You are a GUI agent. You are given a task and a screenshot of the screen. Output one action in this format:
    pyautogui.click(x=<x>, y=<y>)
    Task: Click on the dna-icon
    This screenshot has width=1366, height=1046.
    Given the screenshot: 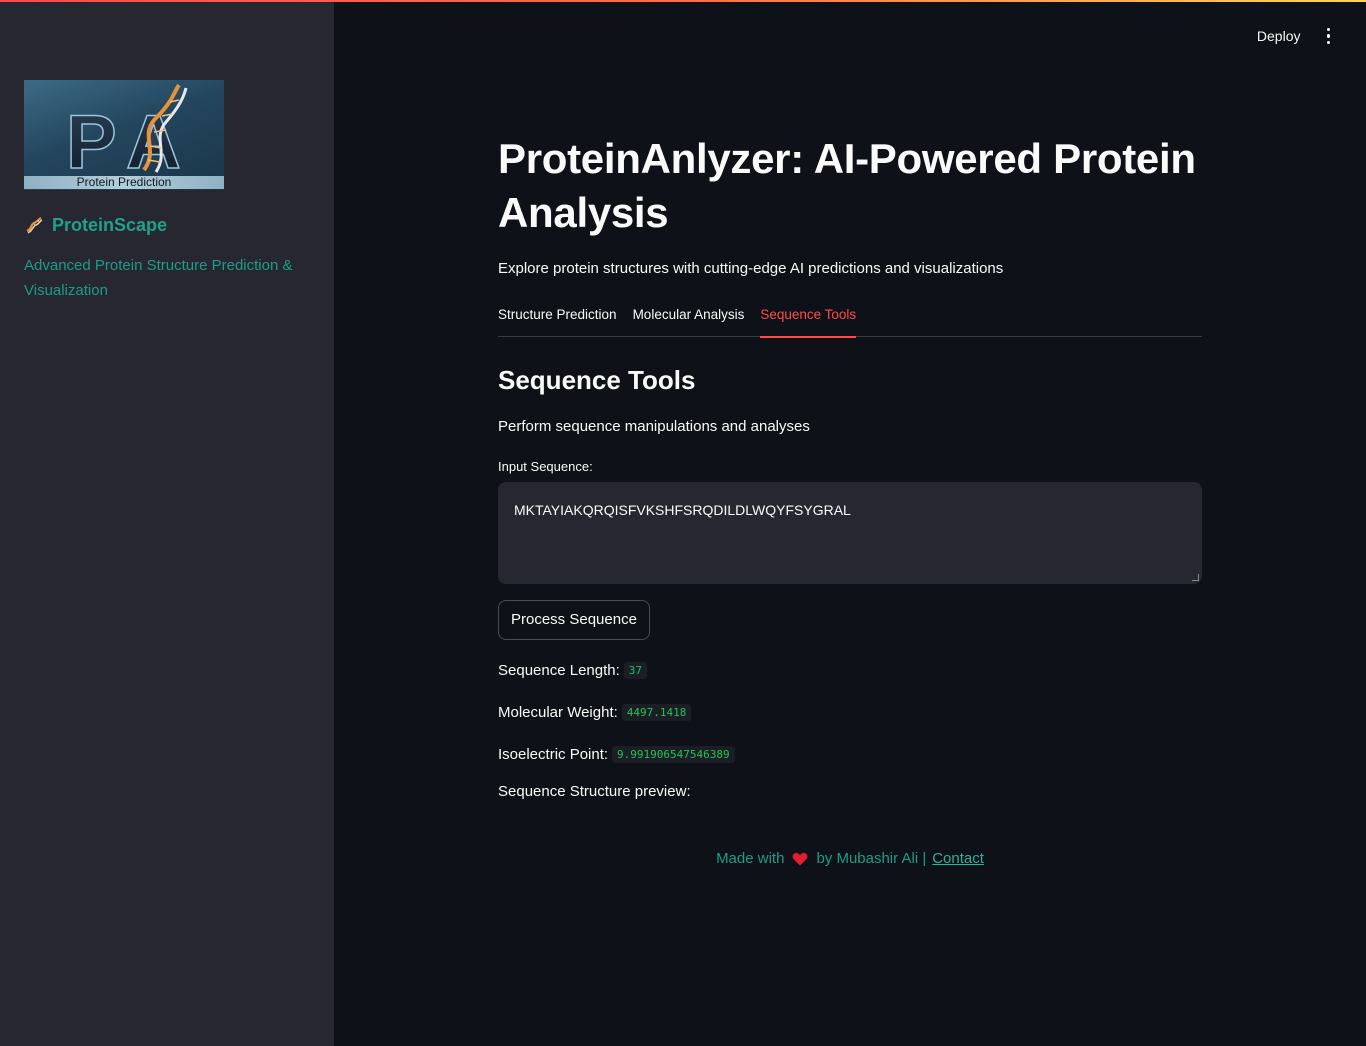 What is the action you would take?
    pyautogui.click(x=34, y=225)
    